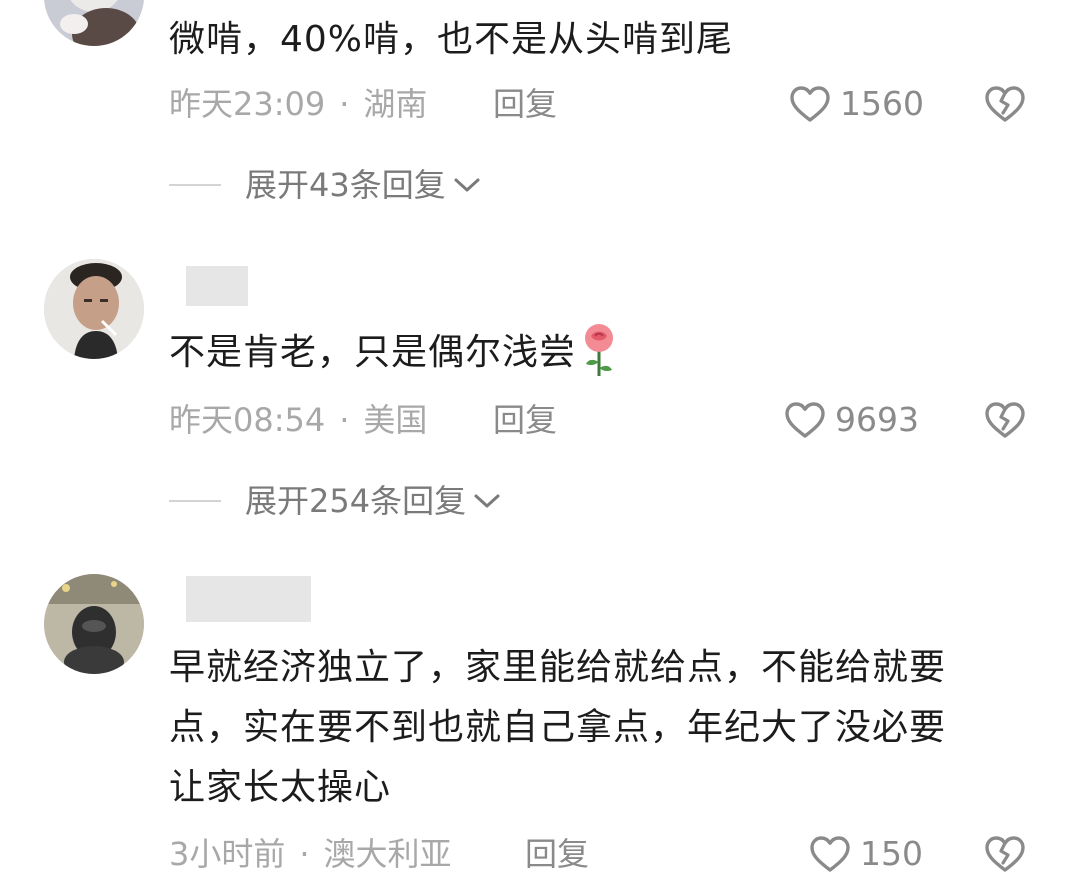  I want to click on expand-replies-button: 展开254条回复, so click(335, 501).